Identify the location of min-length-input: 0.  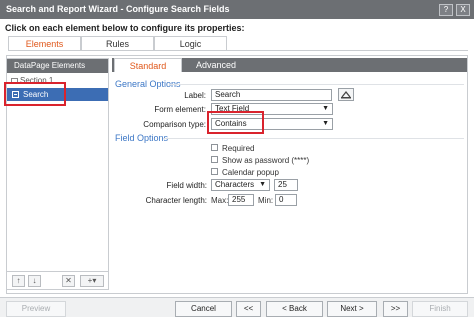
(286, 200).